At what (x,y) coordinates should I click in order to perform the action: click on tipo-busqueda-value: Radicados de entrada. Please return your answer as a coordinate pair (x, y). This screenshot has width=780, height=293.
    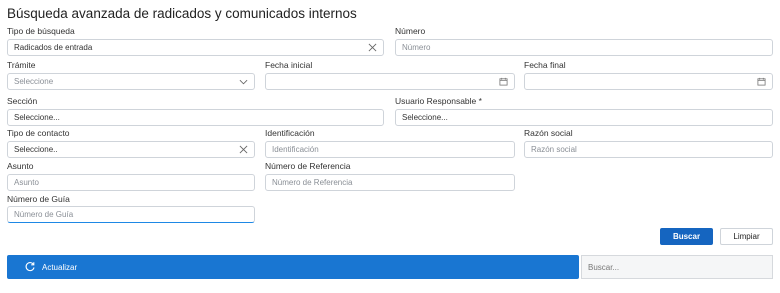
    Looking at the image, I should click on (53, 47).